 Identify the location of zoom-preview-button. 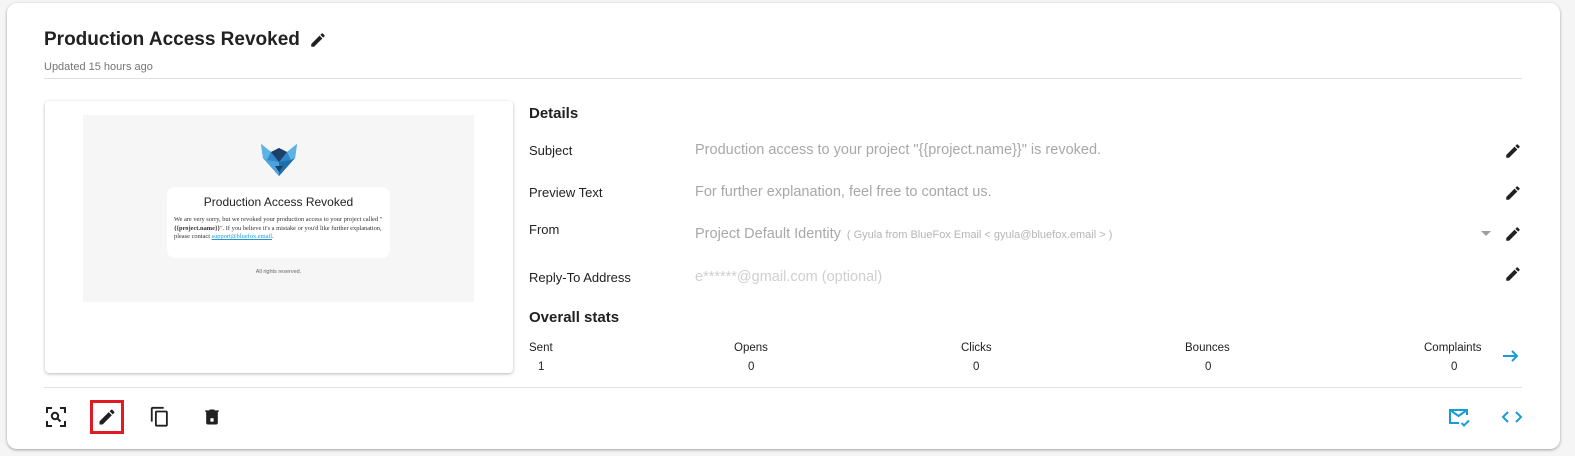
(56, 417).